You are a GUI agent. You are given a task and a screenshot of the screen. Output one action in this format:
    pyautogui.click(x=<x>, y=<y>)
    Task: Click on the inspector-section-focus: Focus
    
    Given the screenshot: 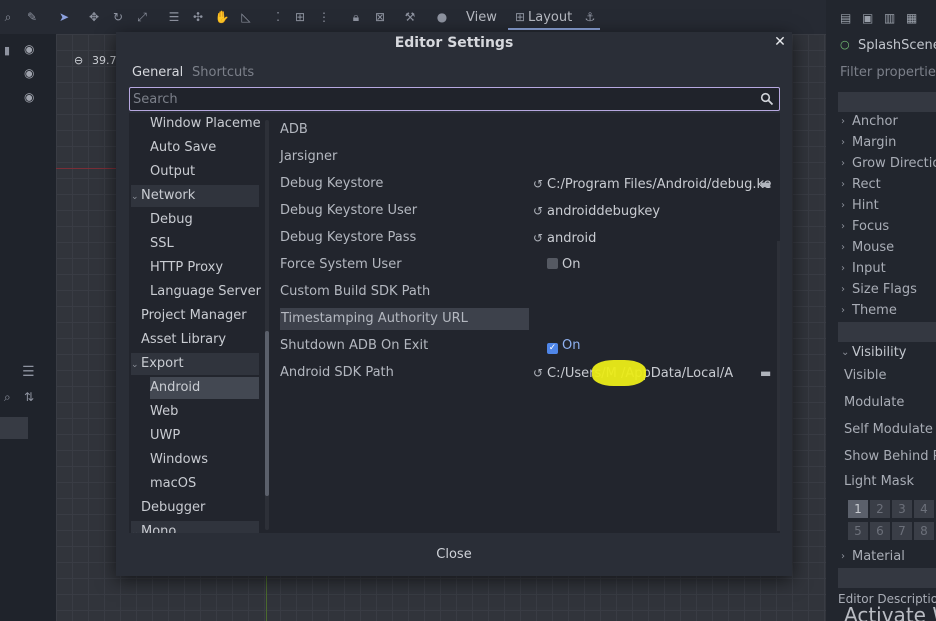 What is the action you would take?
    pyautogui.click(x=870, y=227)
    